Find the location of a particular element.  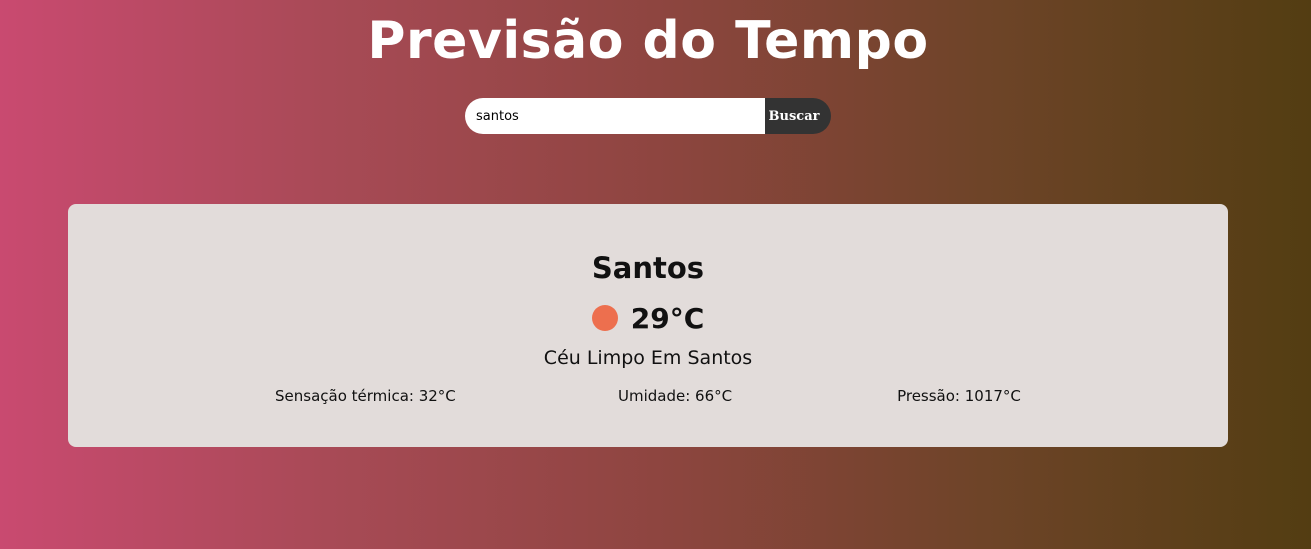

temperature-row: 29°C is located at coordinates (648, 318).